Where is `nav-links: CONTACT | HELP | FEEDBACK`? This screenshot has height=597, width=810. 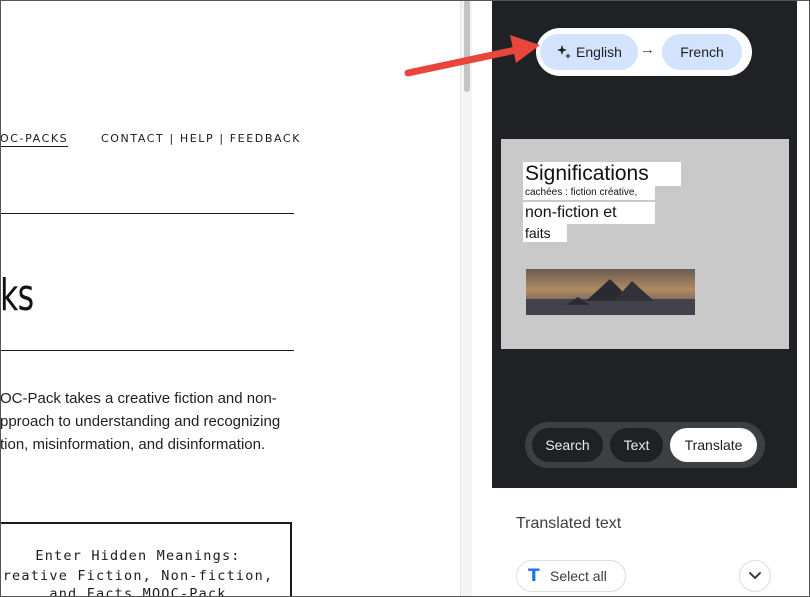 nav-links: CONTACT | HELP | FEEDBACK is located at coordinates (201, 138).